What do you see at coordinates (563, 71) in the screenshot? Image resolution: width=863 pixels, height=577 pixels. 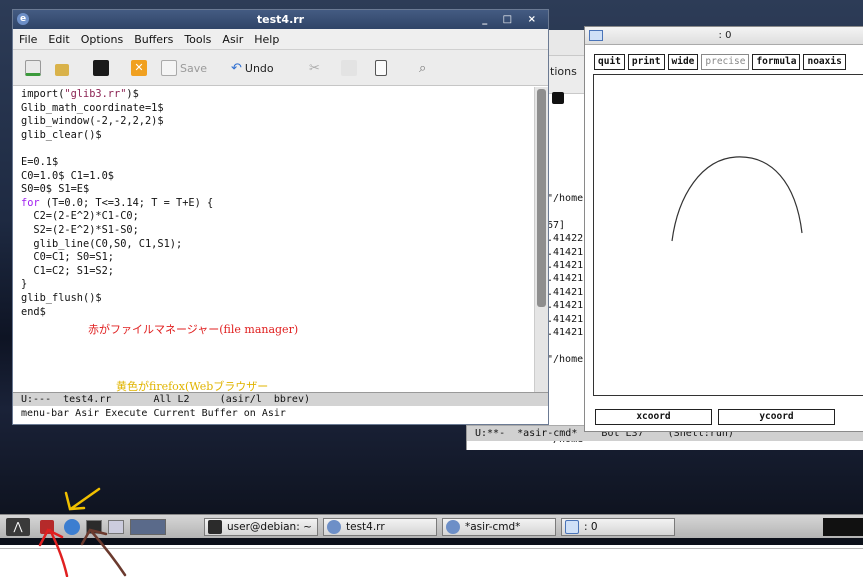 I see `asir-options-menu: tions` at bounding box center [563, 71].